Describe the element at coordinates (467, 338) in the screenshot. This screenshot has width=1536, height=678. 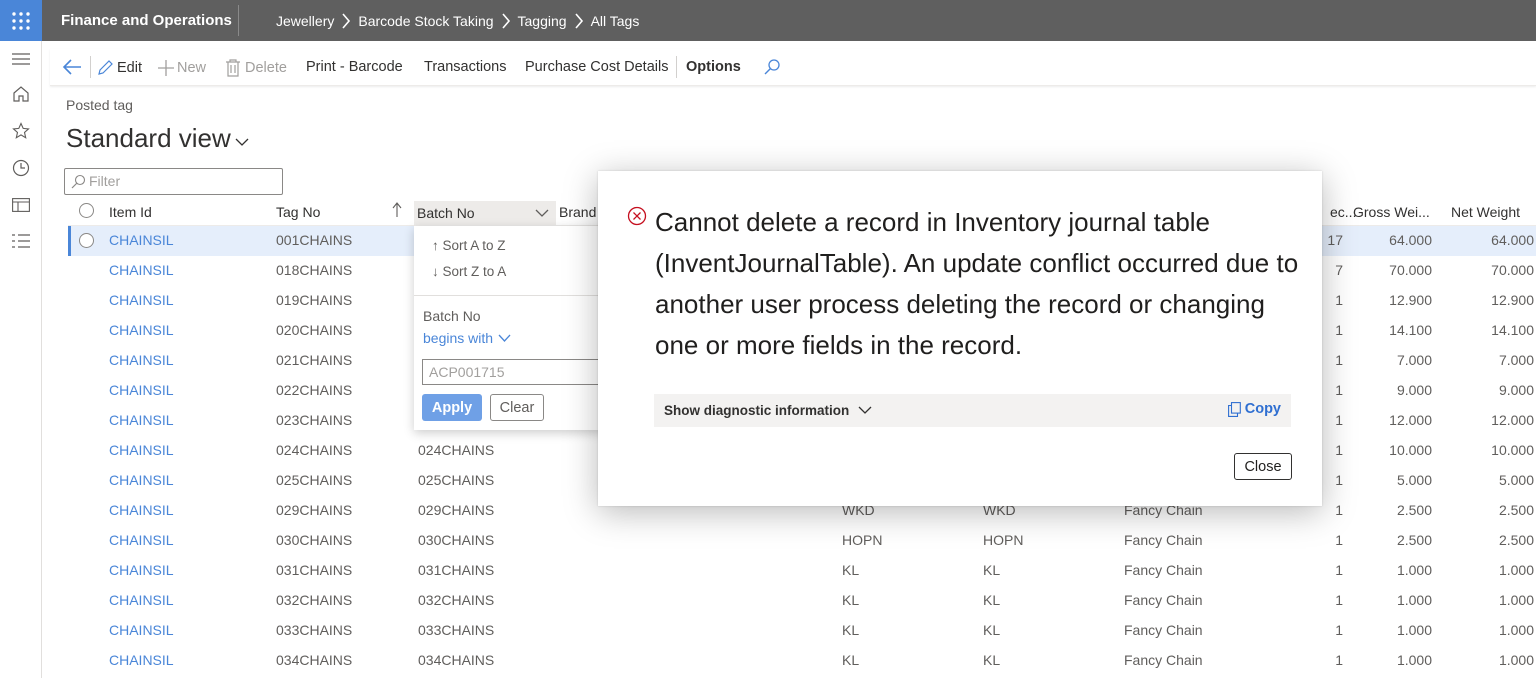
I see `filter-operator-select: begins with` at that location.